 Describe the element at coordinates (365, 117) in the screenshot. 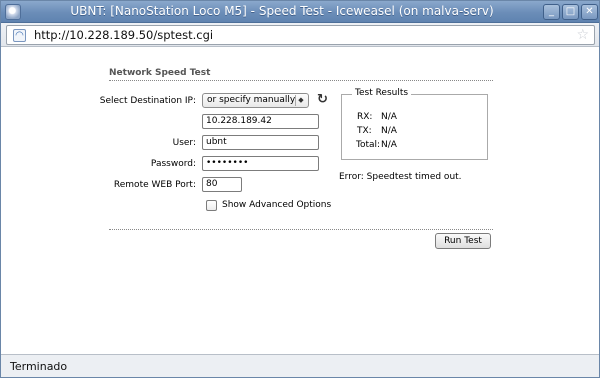

I see `rx-label: RX:` at that location.